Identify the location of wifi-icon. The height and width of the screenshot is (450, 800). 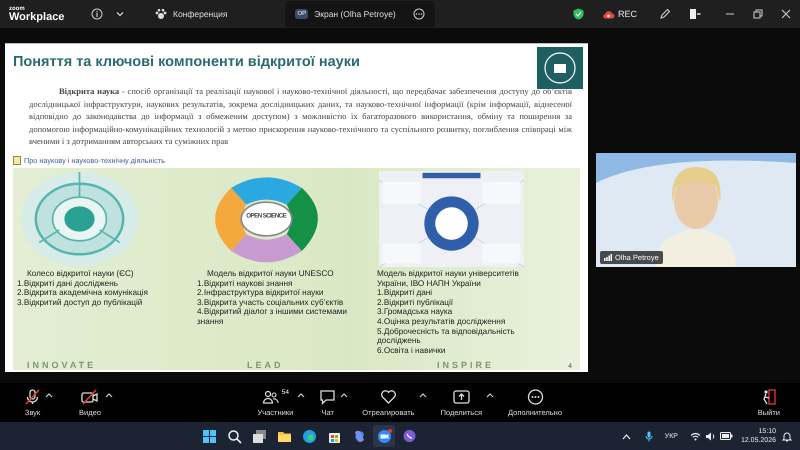
(695, 436).